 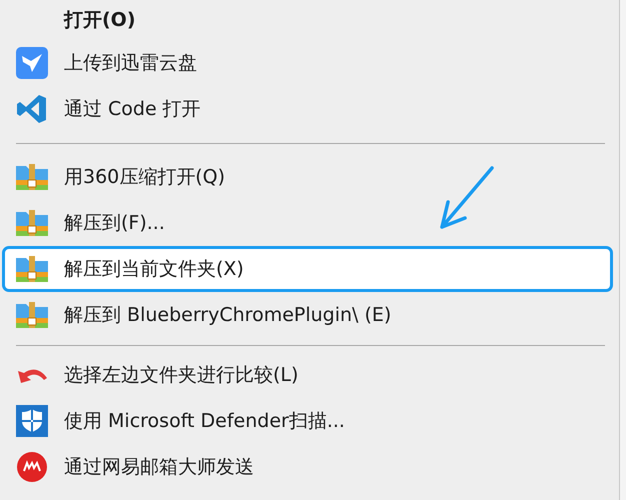 What do you see at coordinates (307, 269) in the screenshot?
I see `menu-item: 解压到当前文件夹(X)` at bounding box center [307, 269].